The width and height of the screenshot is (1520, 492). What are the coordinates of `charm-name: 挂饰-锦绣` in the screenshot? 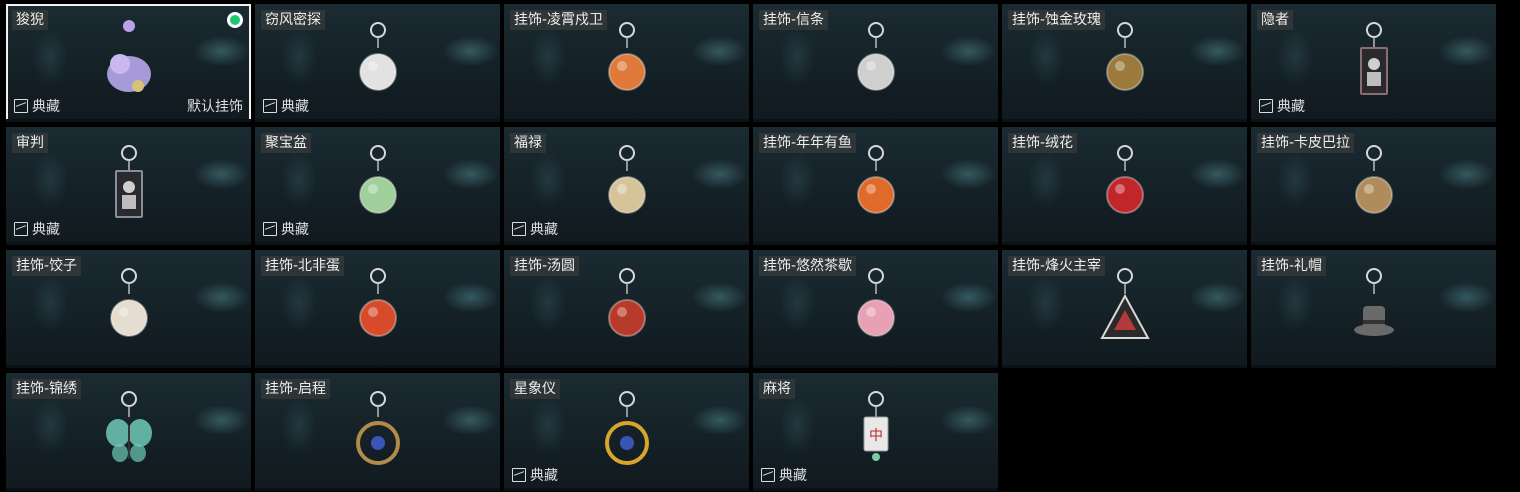 It's located at (47, 389).